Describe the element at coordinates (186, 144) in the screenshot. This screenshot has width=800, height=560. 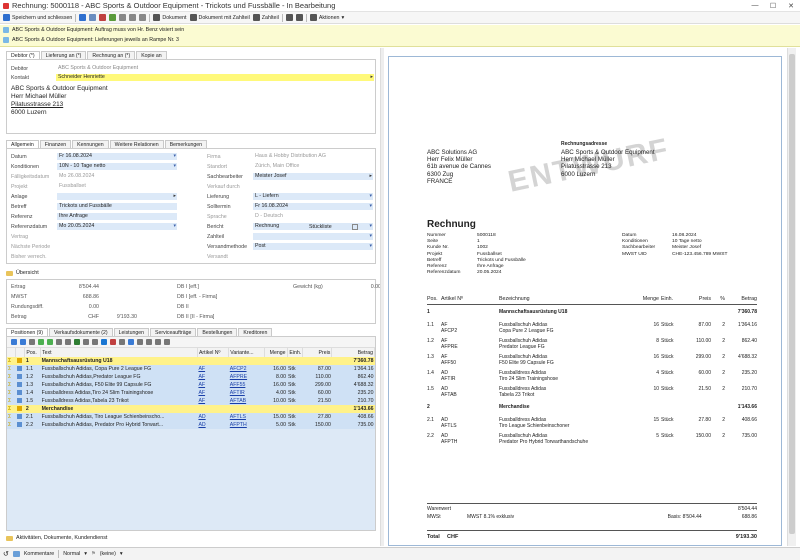
I see `tab-bemerkungen: Bemerkungen` at that location.